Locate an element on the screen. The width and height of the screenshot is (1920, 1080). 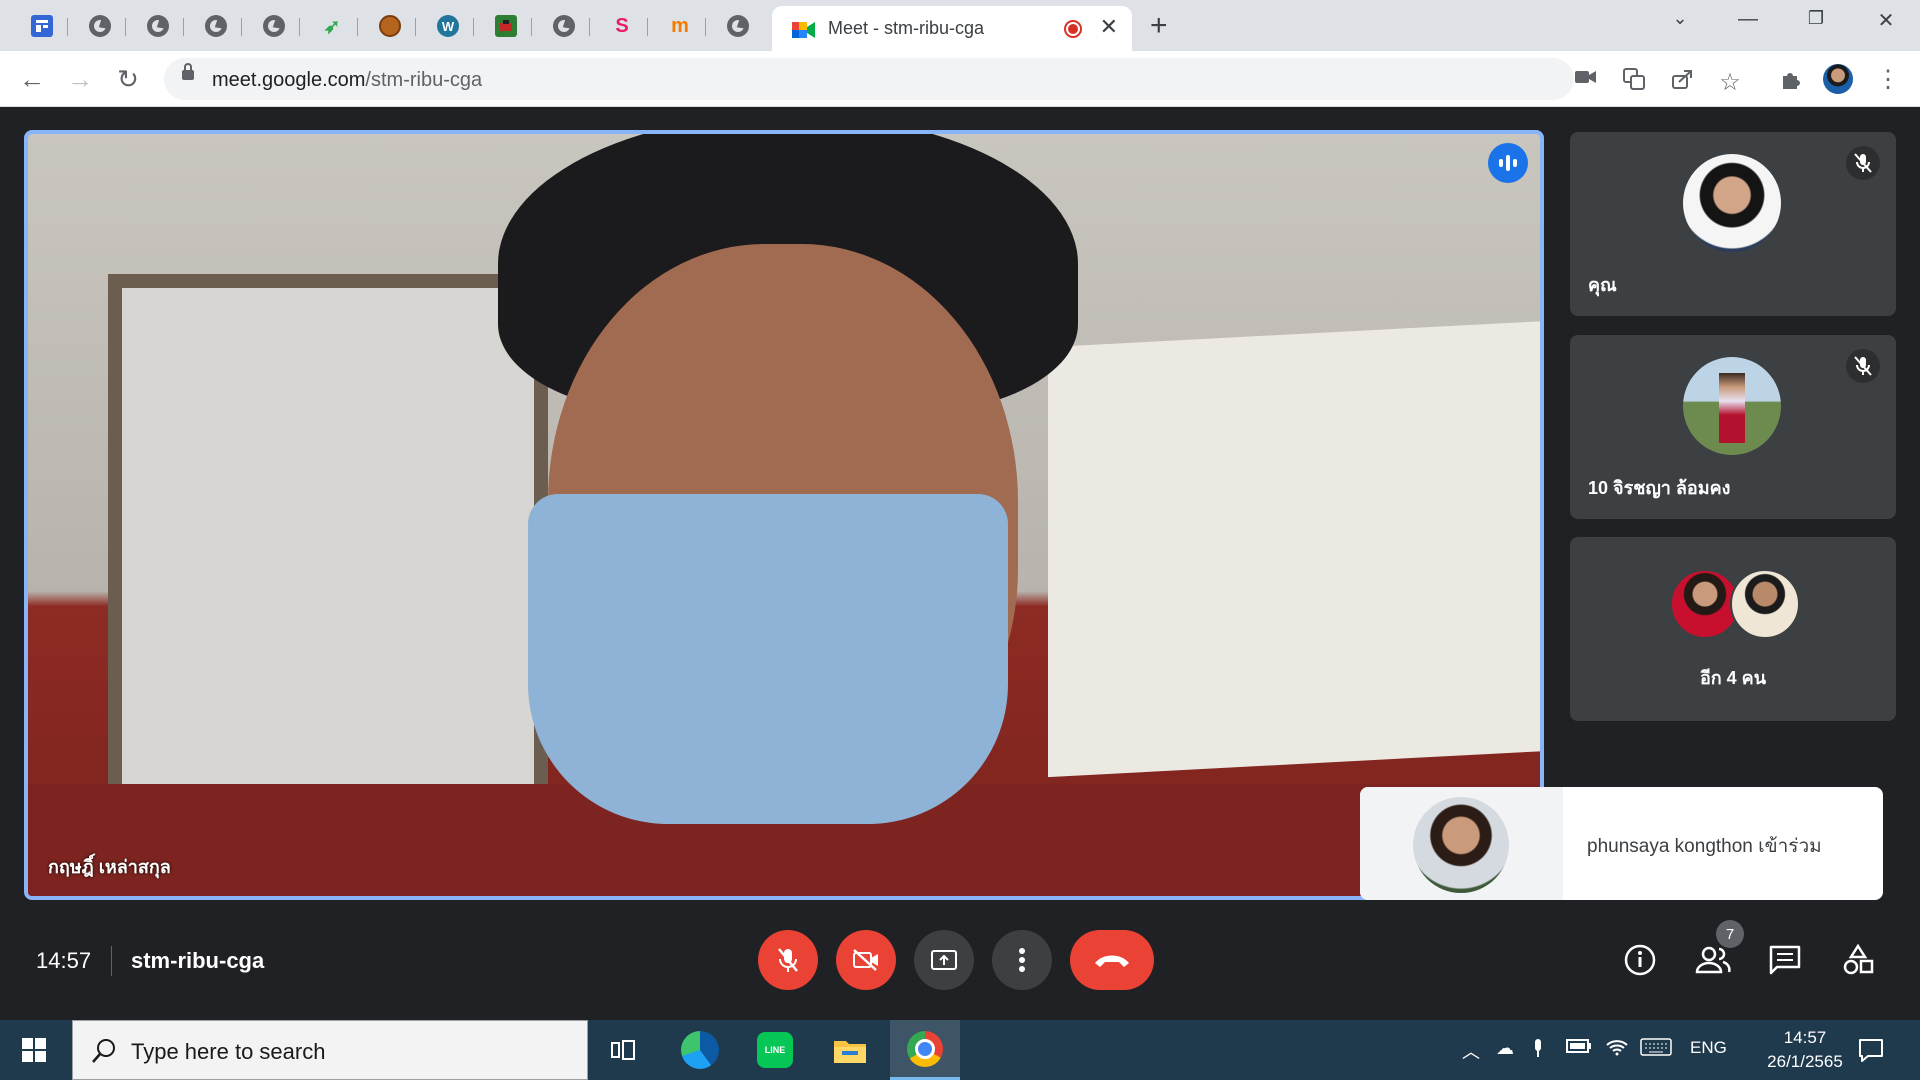
tab-meet: Meet - stm-ribu-cga ✕ is located at coordinates (952, 28).